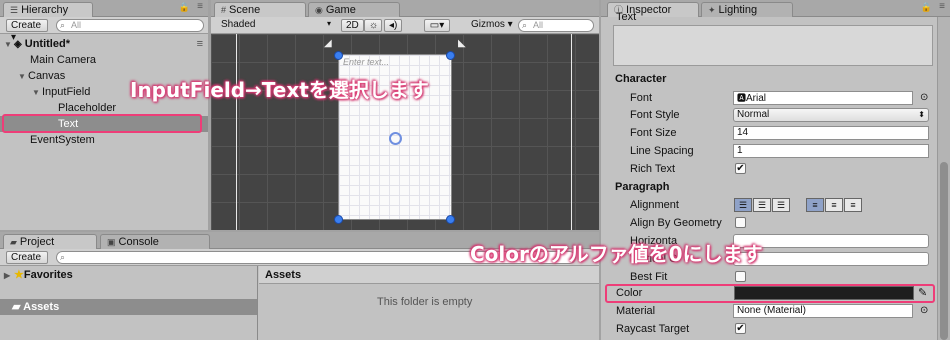 The height and width of the screenshot is (340, 950). What do you see at coordinates (475, 205) in the screenshot?
I see `alignment-row: Alignment ☰ ☰ ☰ ≡ ≡ ≡` at bounding box center [475, 205].